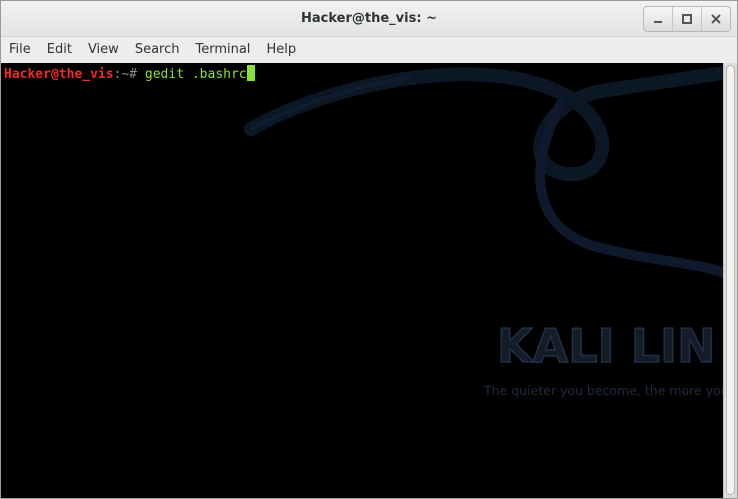 The height and width of the screenshot is (499, 738). I want to click on scroll-thumb, so click(730, 280).